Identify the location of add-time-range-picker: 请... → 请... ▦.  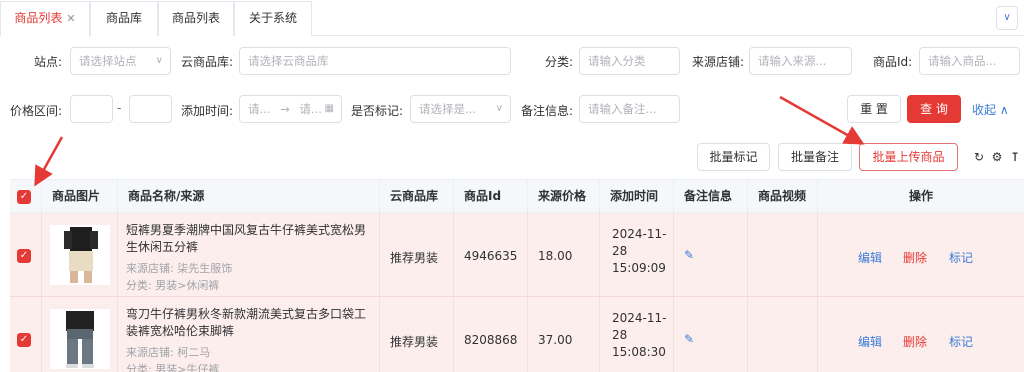
(290, 109).